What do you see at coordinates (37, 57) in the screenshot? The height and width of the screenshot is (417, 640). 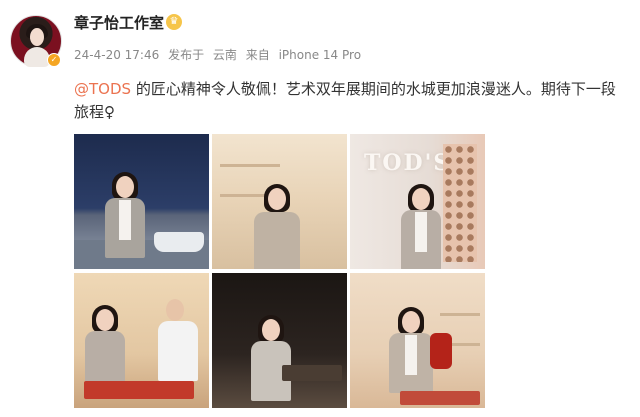 I see `avatar-body` at bounding box center [37, 57].